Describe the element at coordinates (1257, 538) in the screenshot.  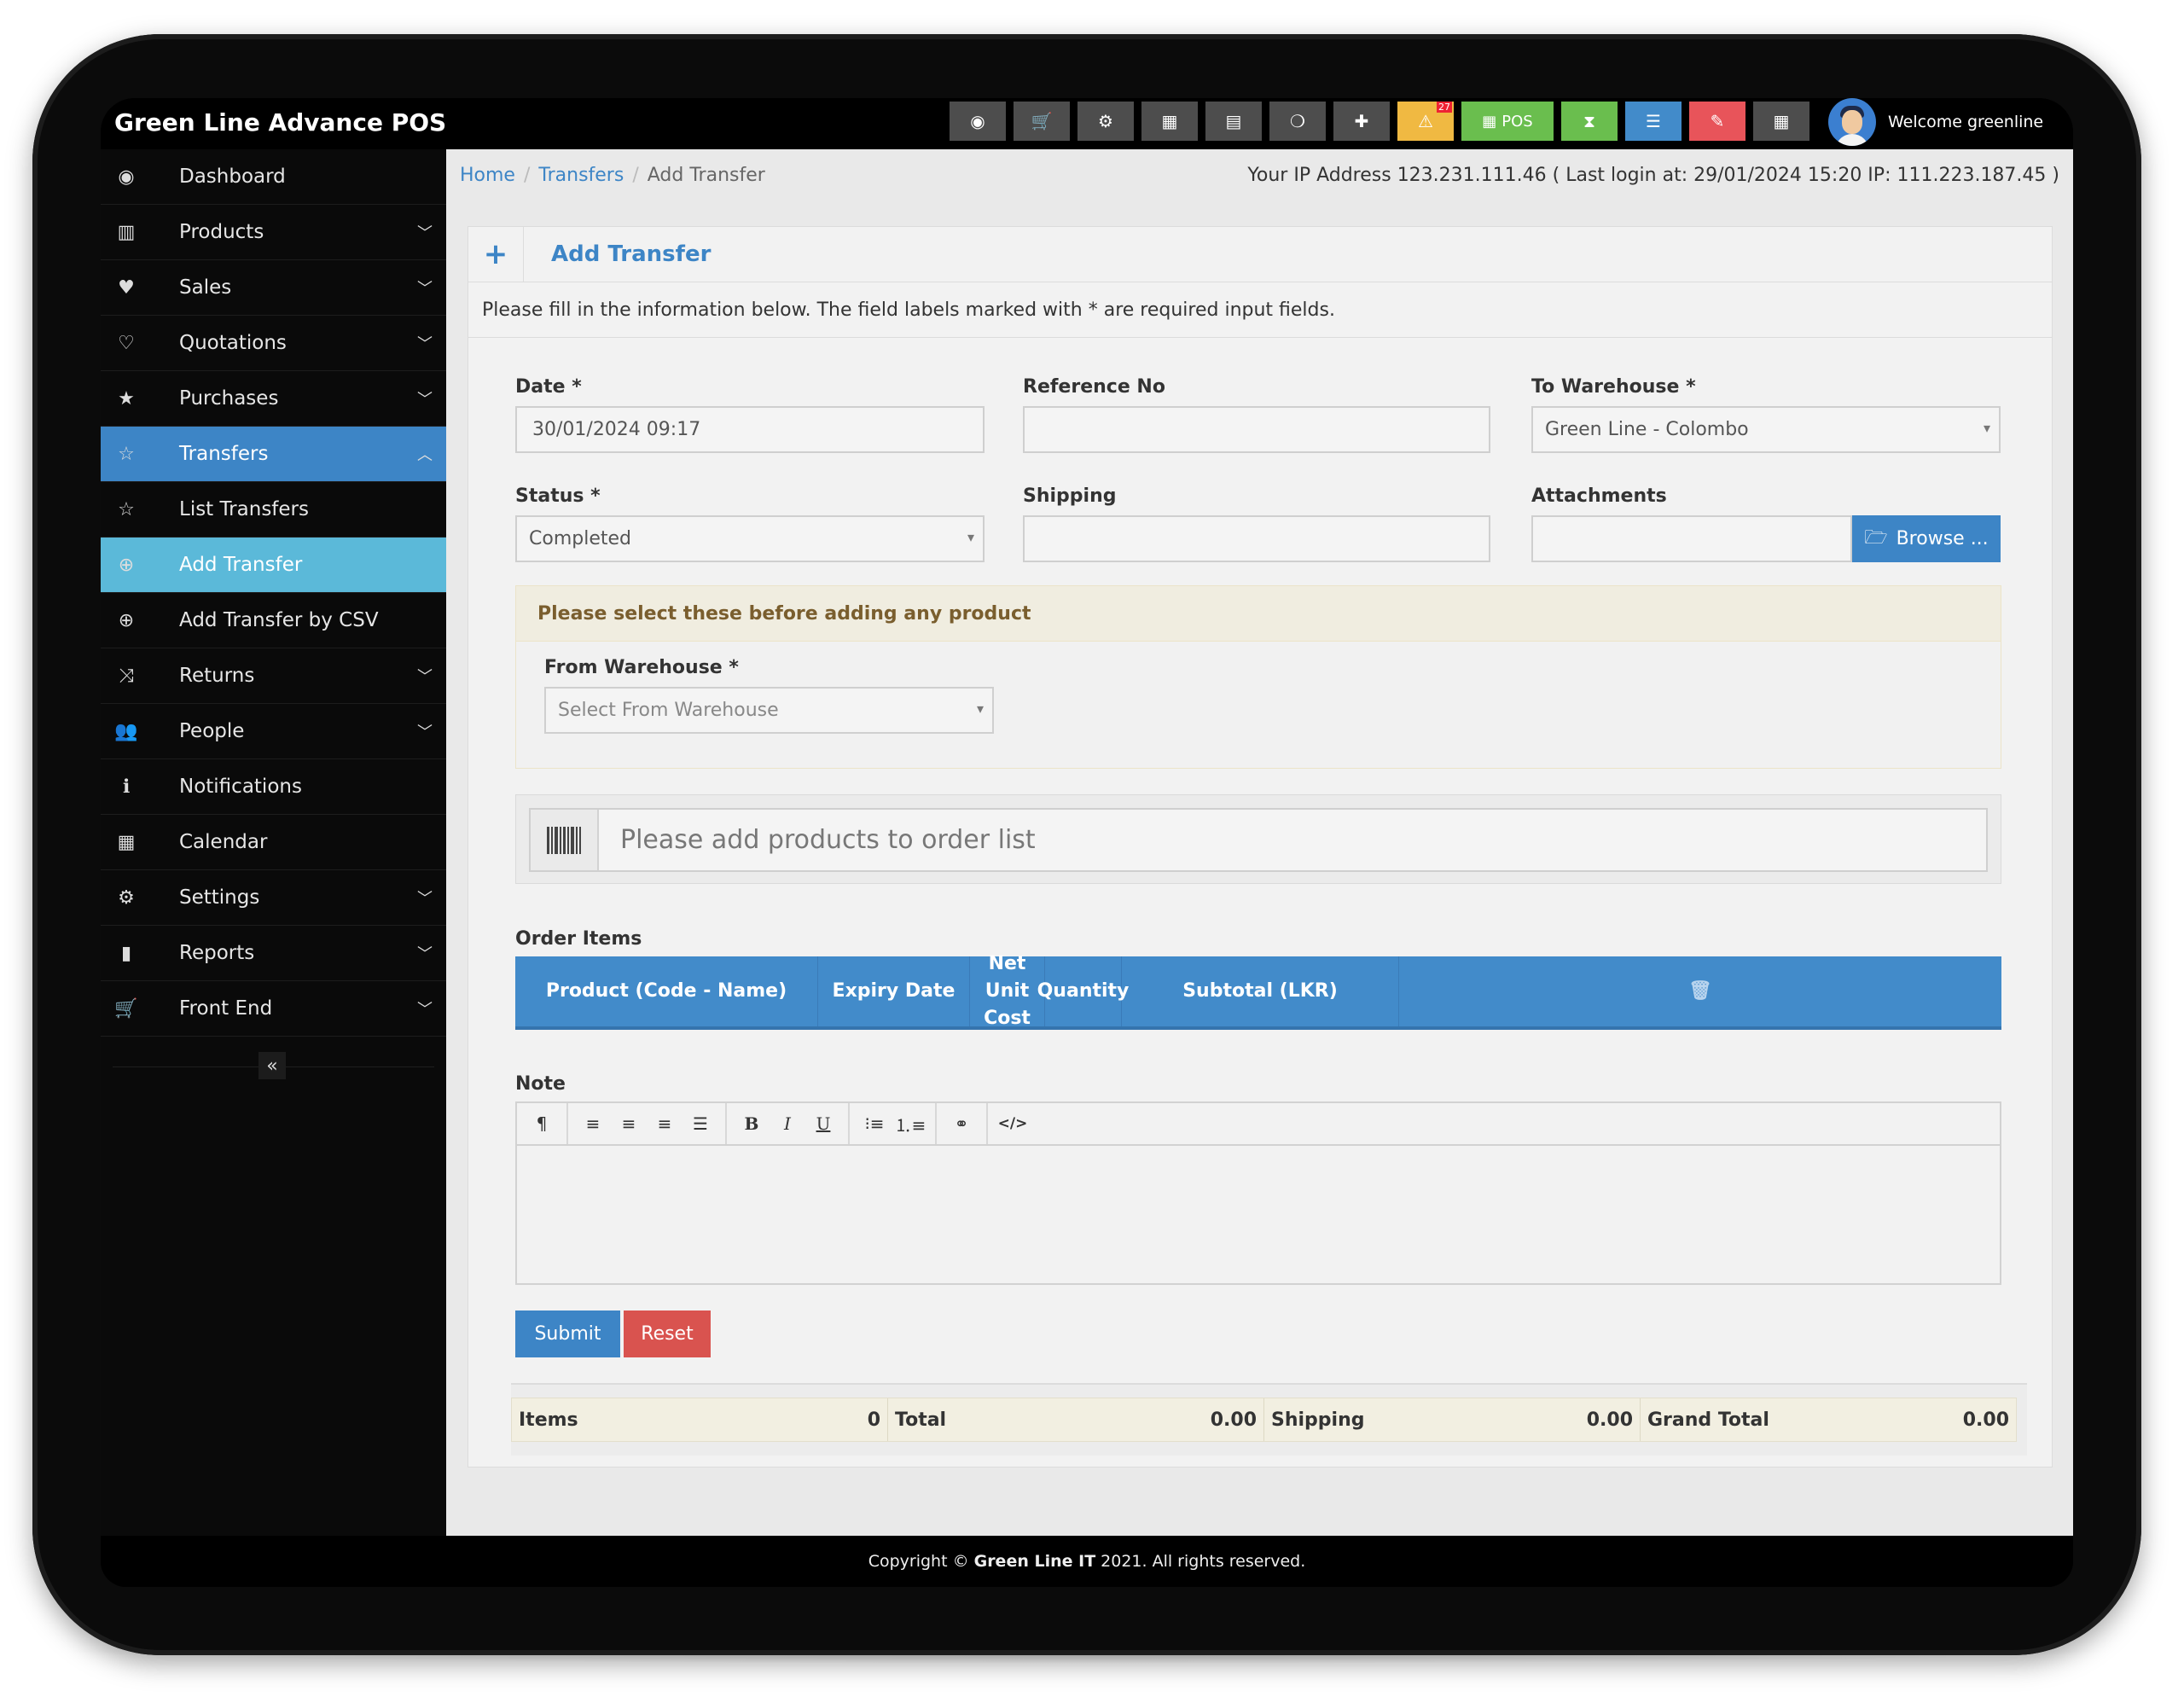
I see `shipping-input` at that location.